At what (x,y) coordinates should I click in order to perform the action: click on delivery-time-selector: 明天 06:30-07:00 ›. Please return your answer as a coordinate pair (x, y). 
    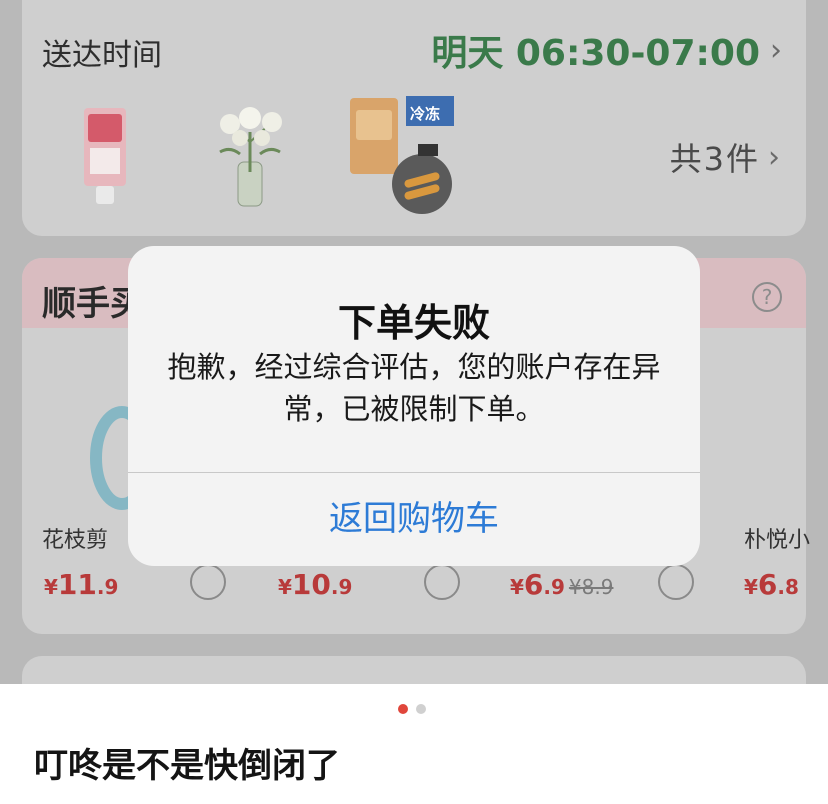
    Looking at the image, I should click on (606, 50).